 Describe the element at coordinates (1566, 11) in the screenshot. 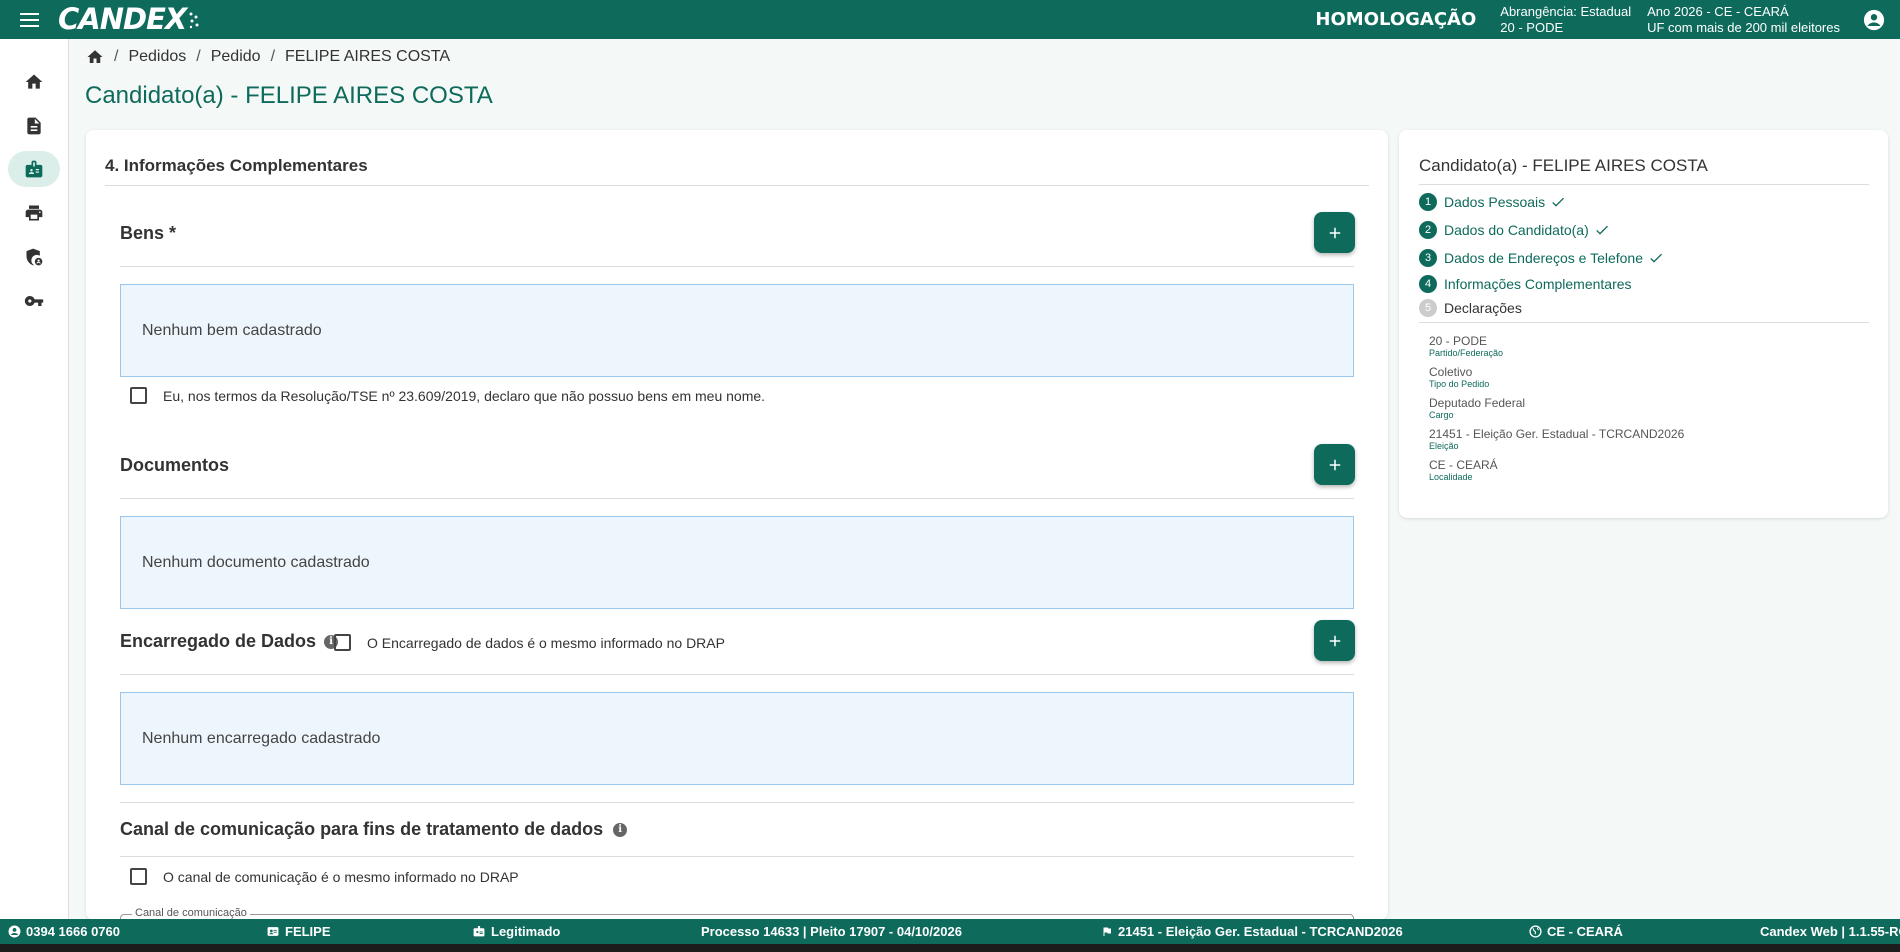

I see `scope-line: Abrangência: Estadual` at that location.